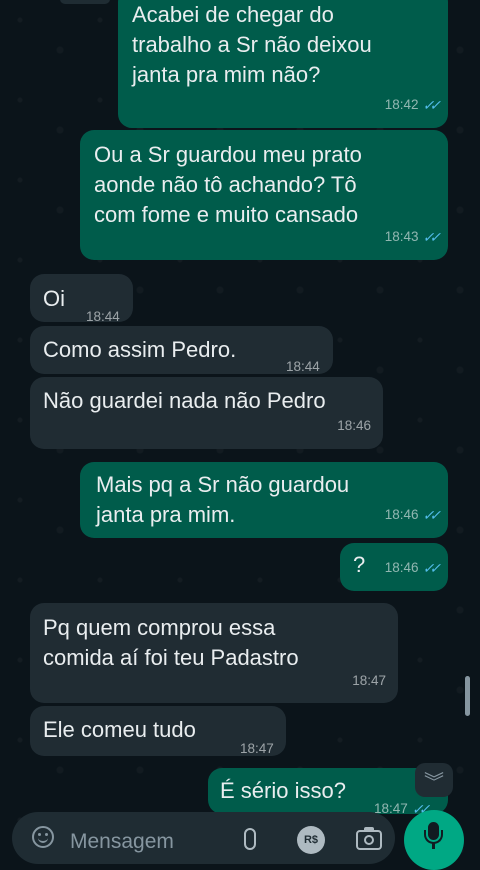  Describe the element at coordinates (140, 349) in the screenshot. I see `message-text: Como assim Pedro.` at that location.